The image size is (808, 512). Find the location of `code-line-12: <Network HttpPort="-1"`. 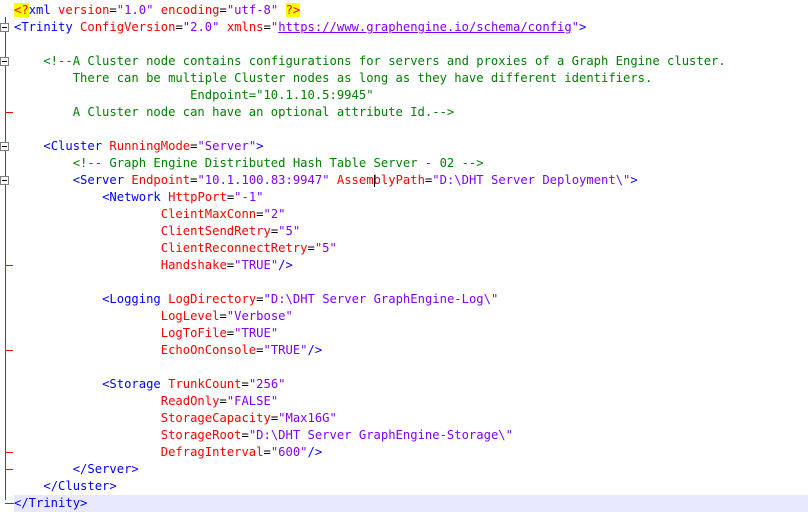

code-line-12: <Network HttpPort="-1" is located at coordinates (138, 197).